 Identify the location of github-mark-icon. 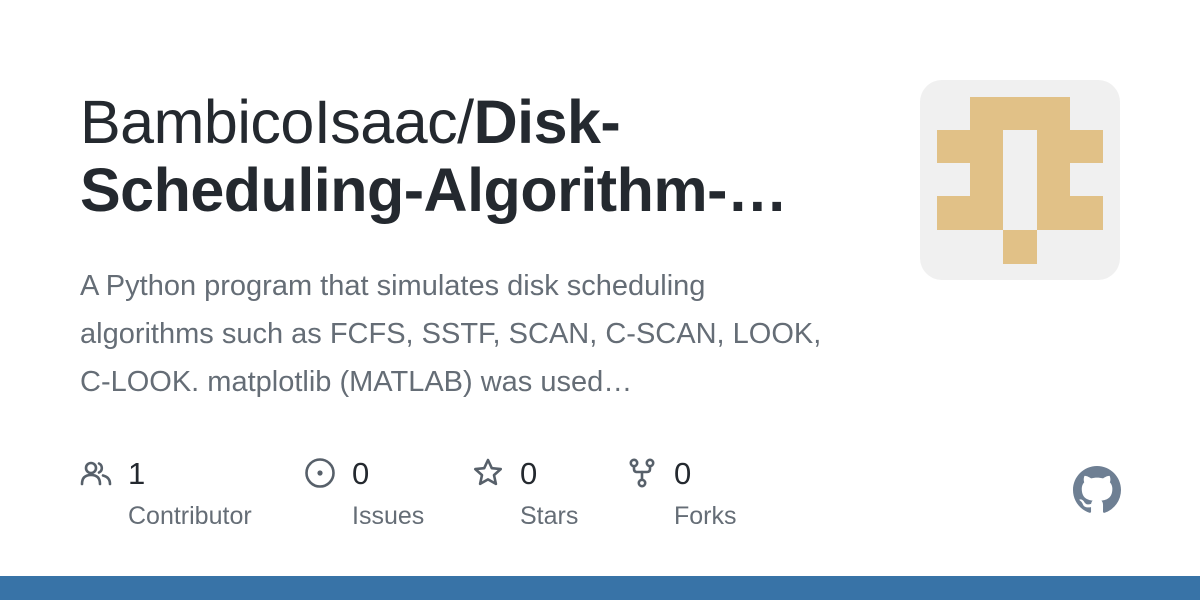
(1097, 490).